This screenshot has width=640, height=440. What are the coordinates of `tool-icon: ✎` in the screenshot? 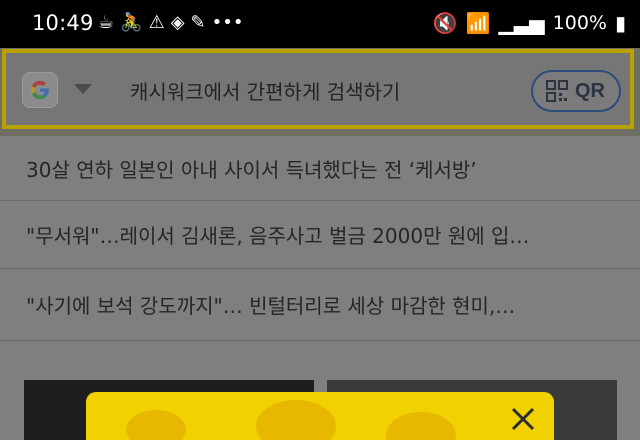 It's located at (198, 22).